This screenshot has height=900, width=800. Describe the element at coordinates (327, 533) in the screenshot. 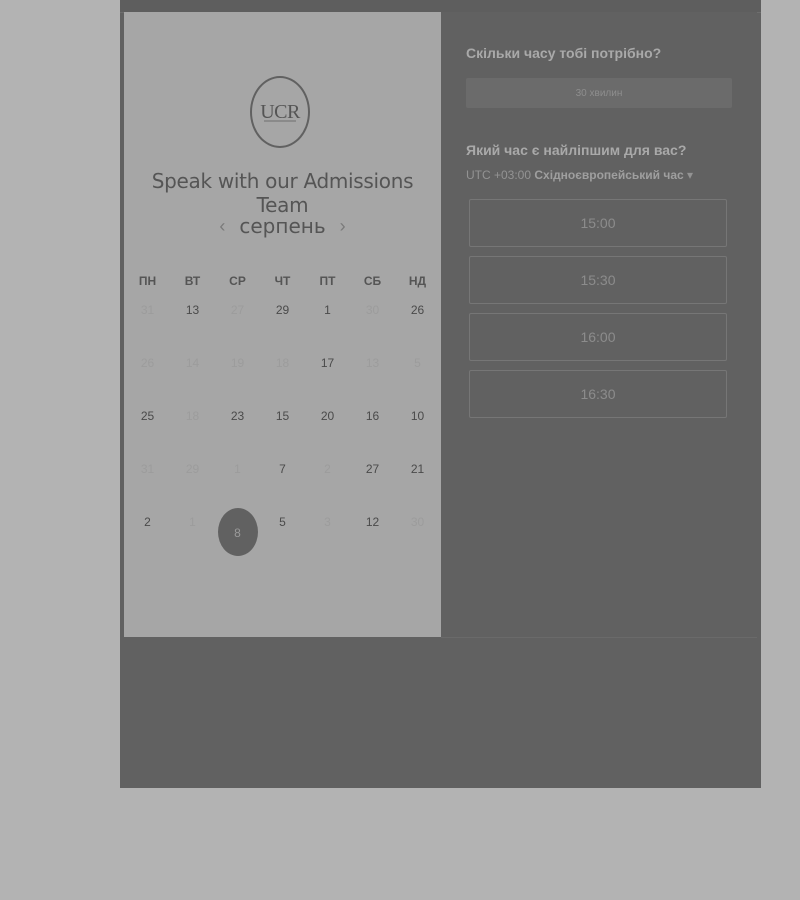

I see `calendar-day: 3` at that location.